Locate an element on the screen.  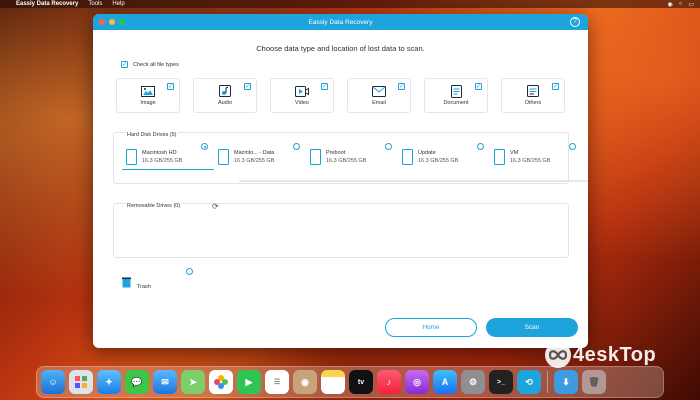
refresh-icon: ⟳ is located at coordinates (215, 206).